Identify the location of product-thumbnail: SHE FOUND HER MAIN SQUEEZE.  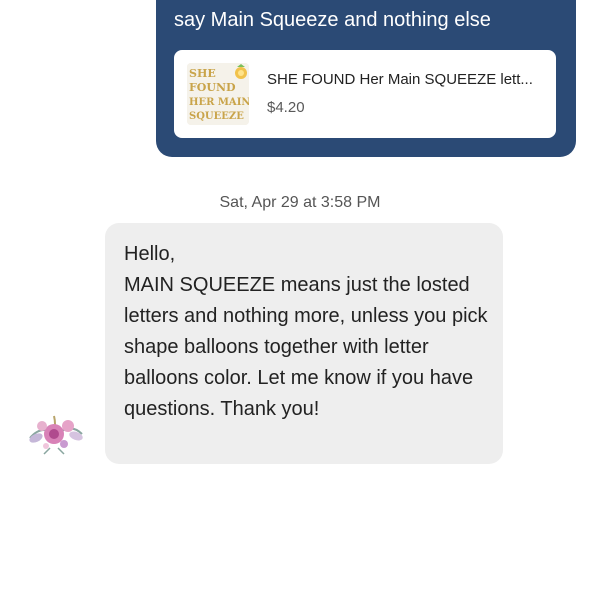
(218, 94).